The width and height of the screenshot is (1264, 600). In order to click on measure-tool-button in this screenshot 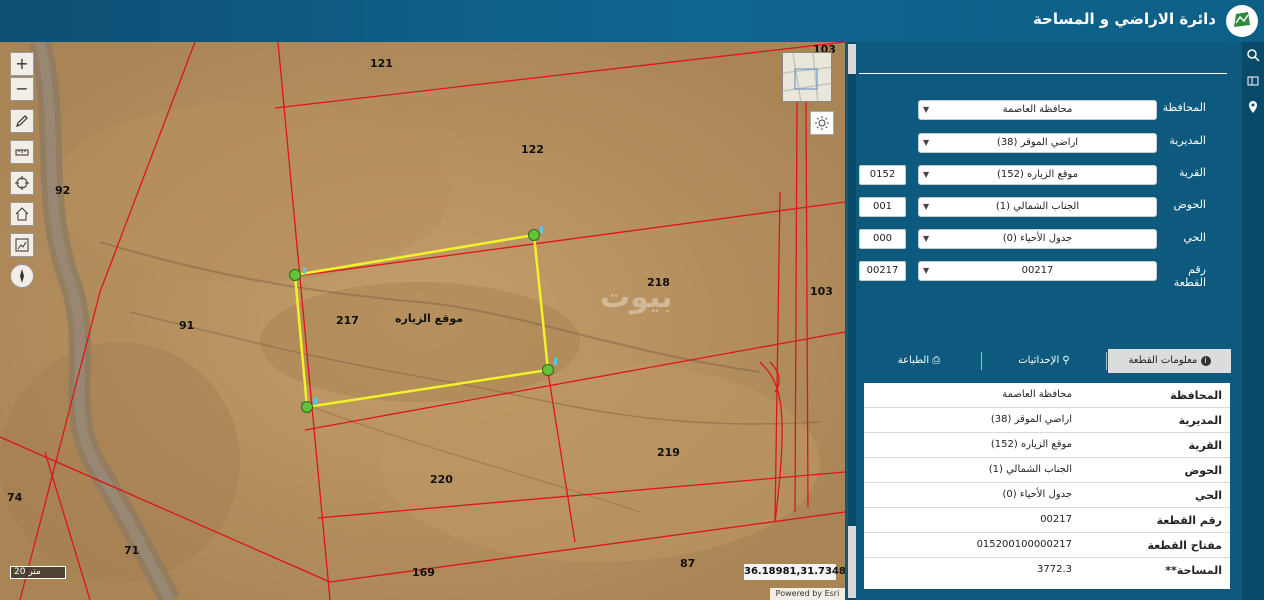, I will do `click(22, 152)`.